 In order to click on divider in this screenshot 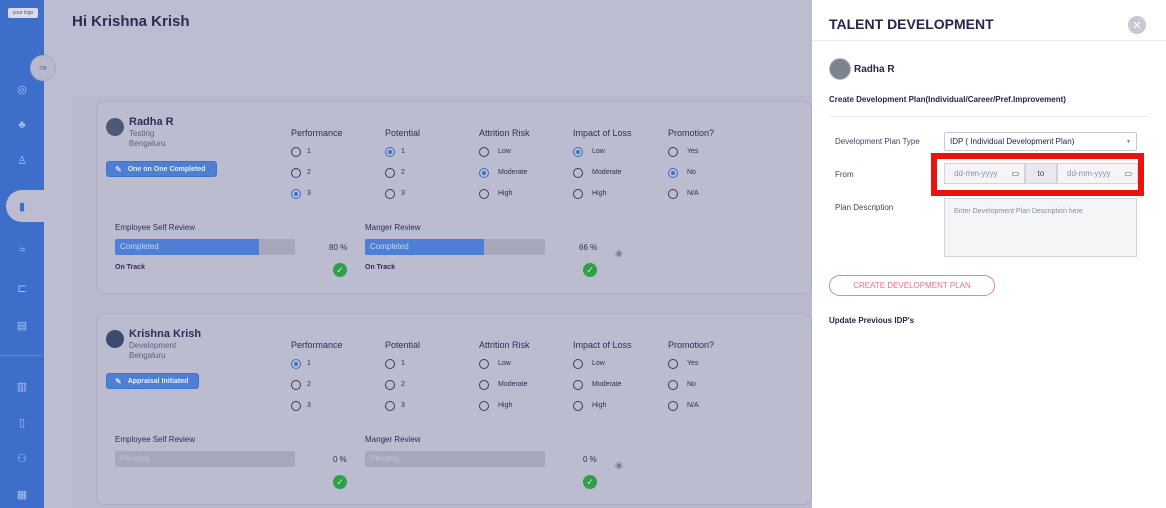, I will do `click(989, 40)`.